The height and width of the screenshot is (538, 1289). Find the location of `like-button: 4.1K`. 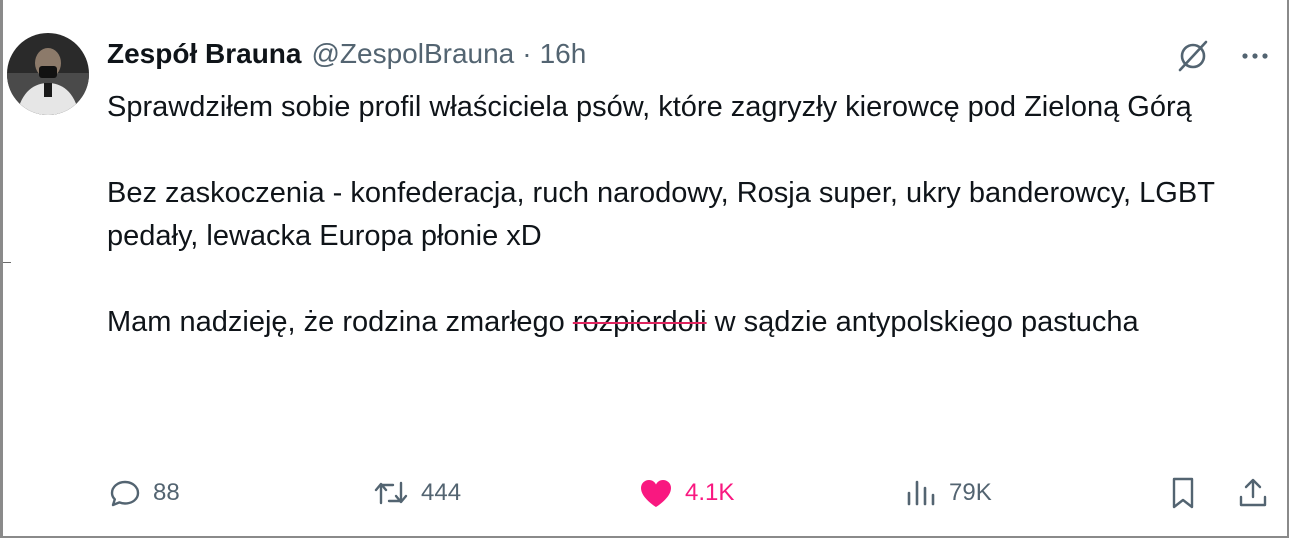

like-button: 4.1K is located at coordinates (685, 493).